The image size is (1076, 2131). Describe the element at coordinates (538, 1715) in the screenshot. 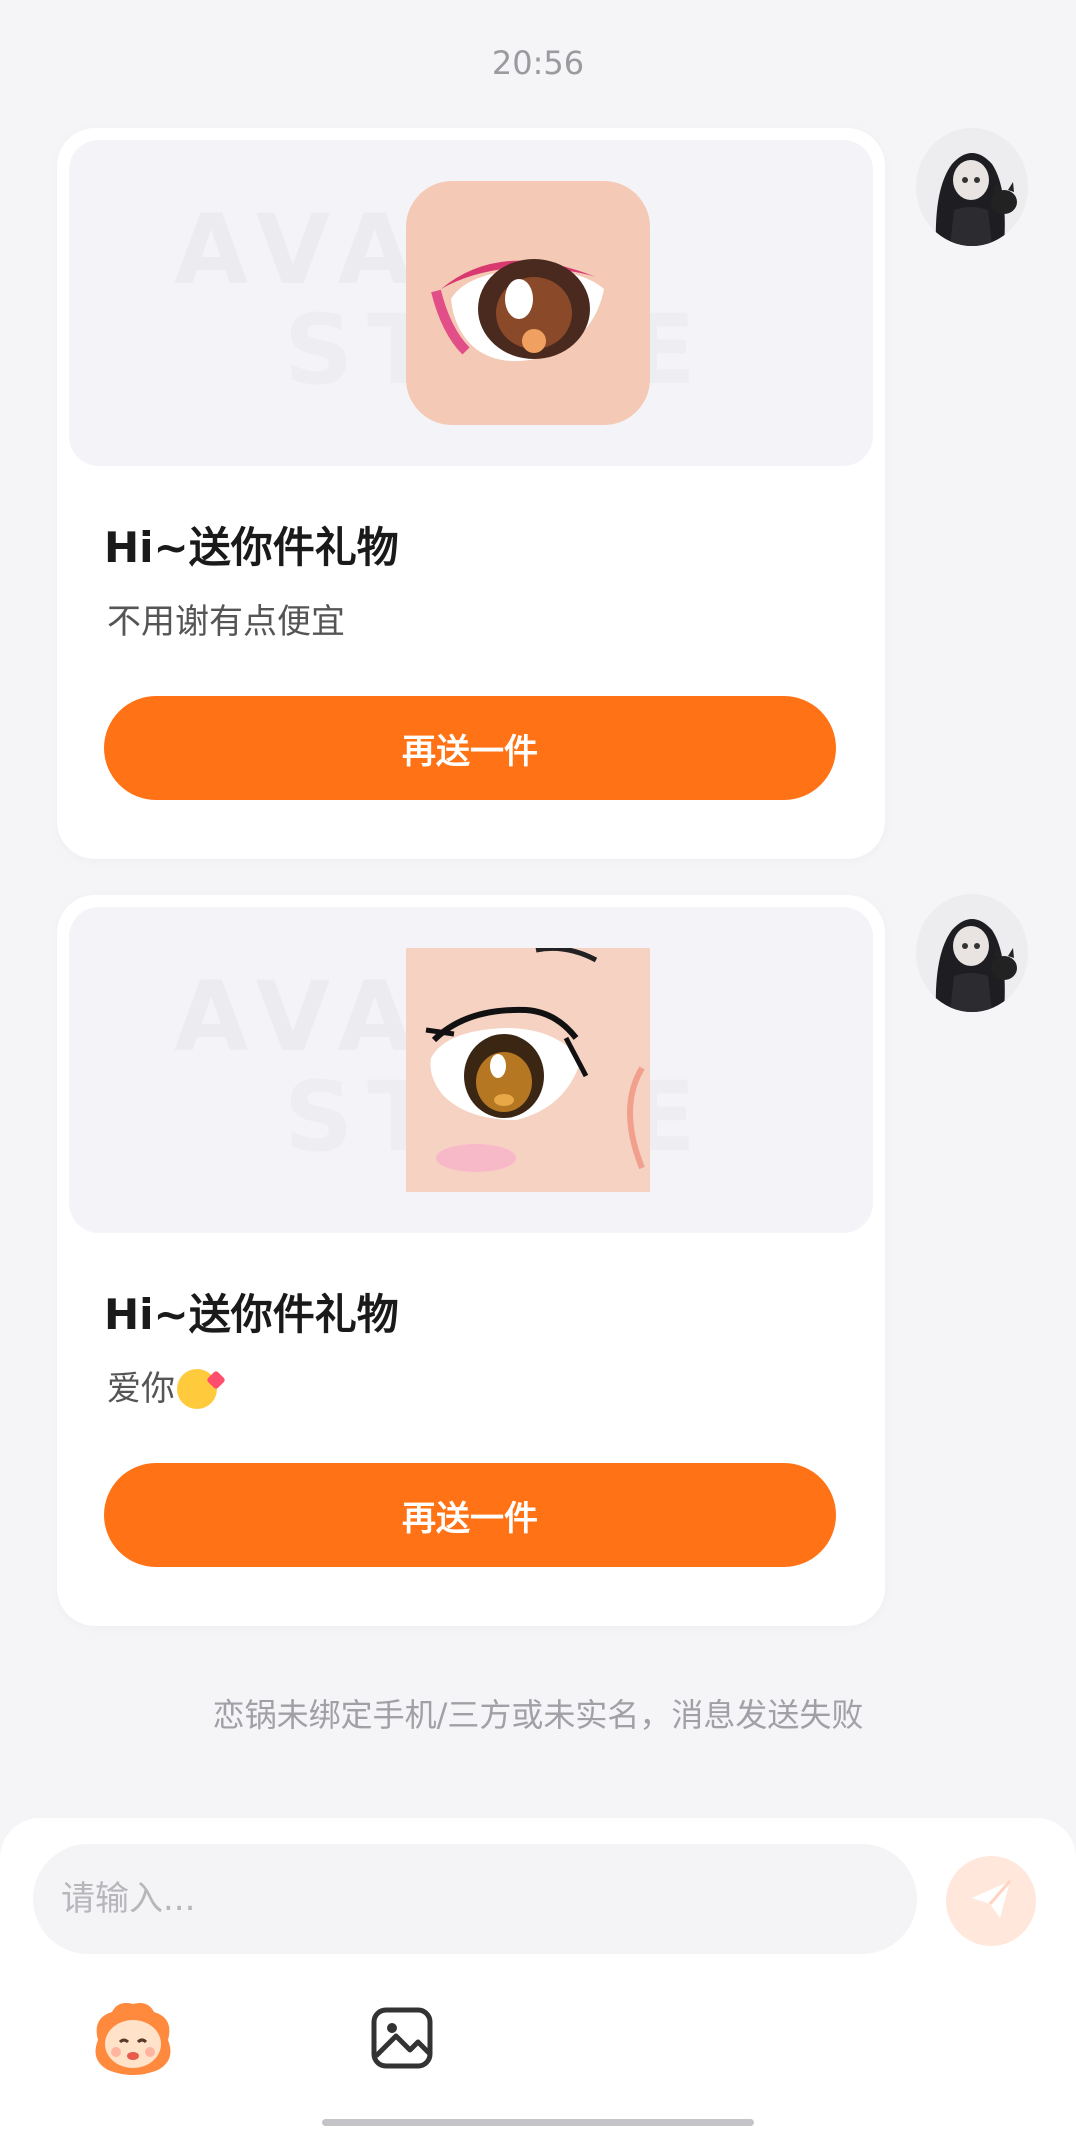

I see `send-failed-notice: 恋锅未绑定手机/三方或未实名，消息发送失败` at that location.